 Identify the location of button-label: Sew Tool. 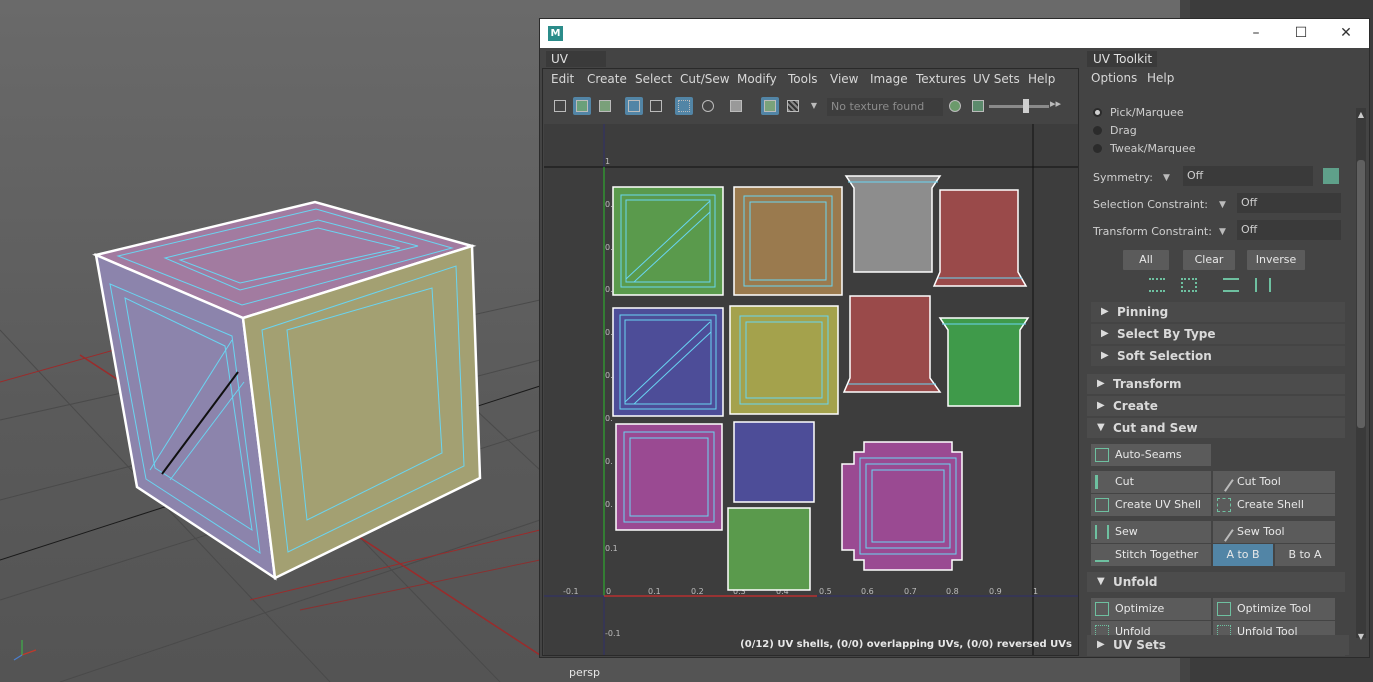
(1261, 531).